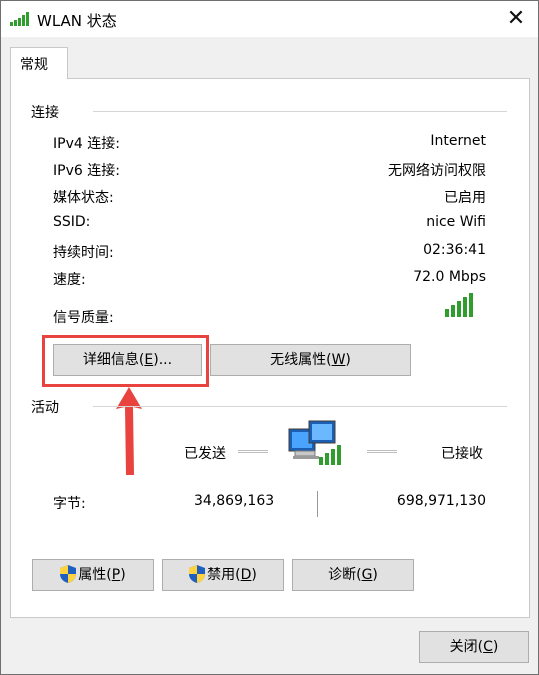  I want to click on bytes-label: 字节:, so click(69, 504).